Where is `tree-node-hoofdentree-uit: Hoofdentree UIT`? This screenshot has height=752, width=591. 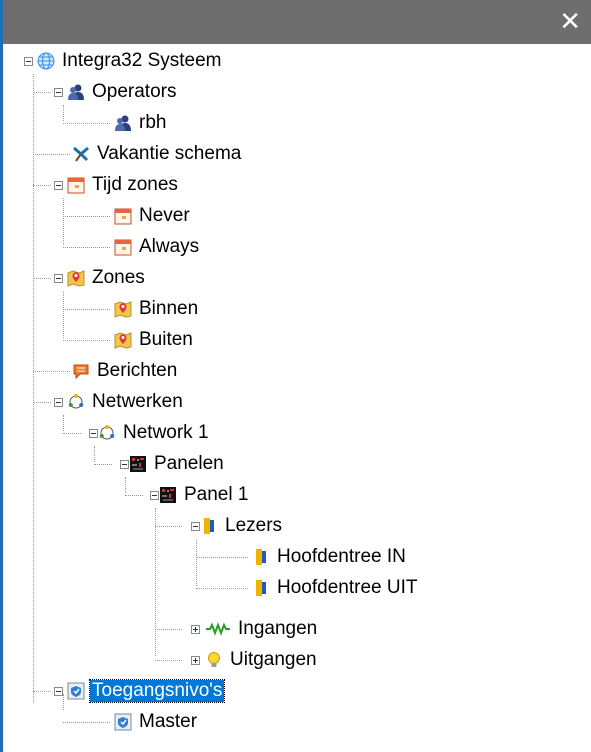
tree-node-hoofdentree-uit: Hoofdentree UIT is located at coordinates (335, 588).